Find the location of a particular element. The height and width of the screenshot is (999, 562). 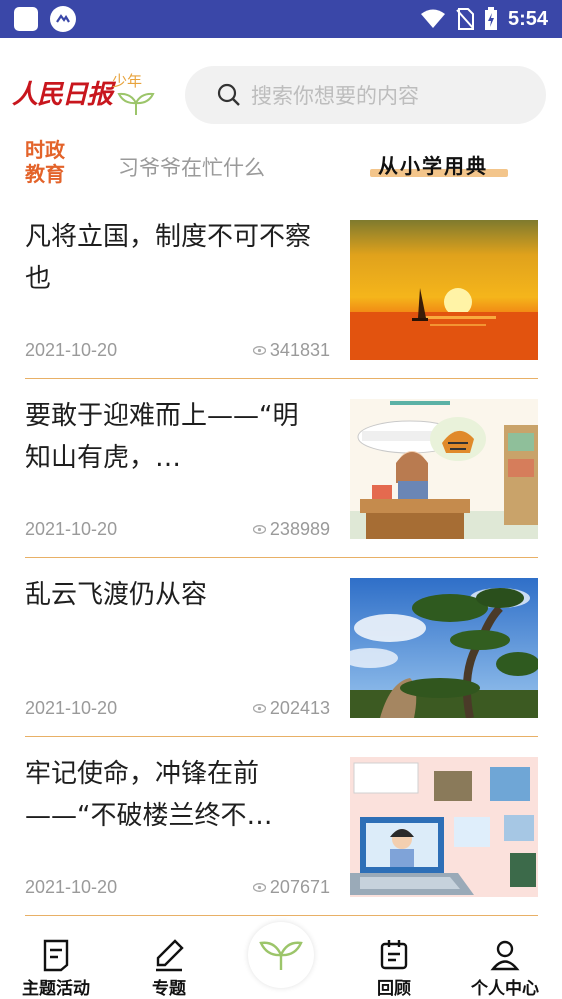

wifi-icon is located at coordinates (432, 18).